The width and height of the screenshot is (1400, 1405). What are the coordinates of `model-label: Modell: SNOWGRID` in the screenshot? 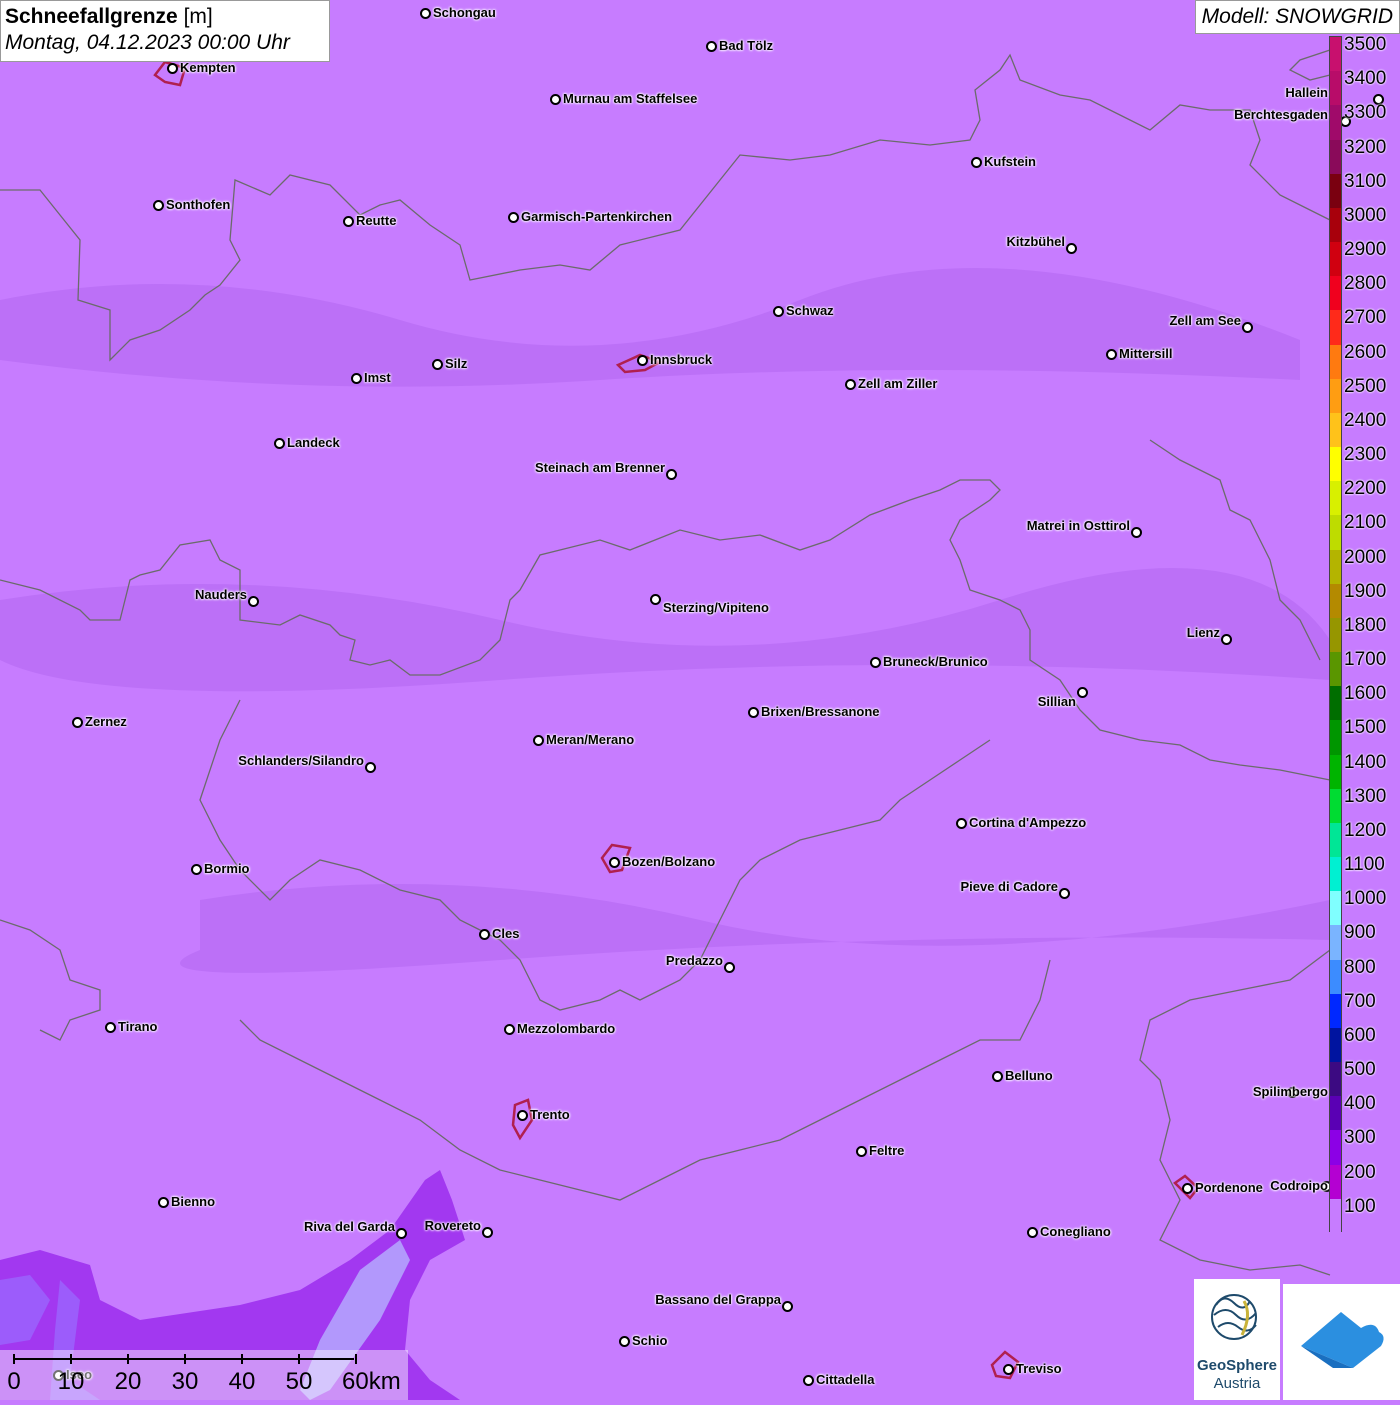 It's located at (1297, 17).